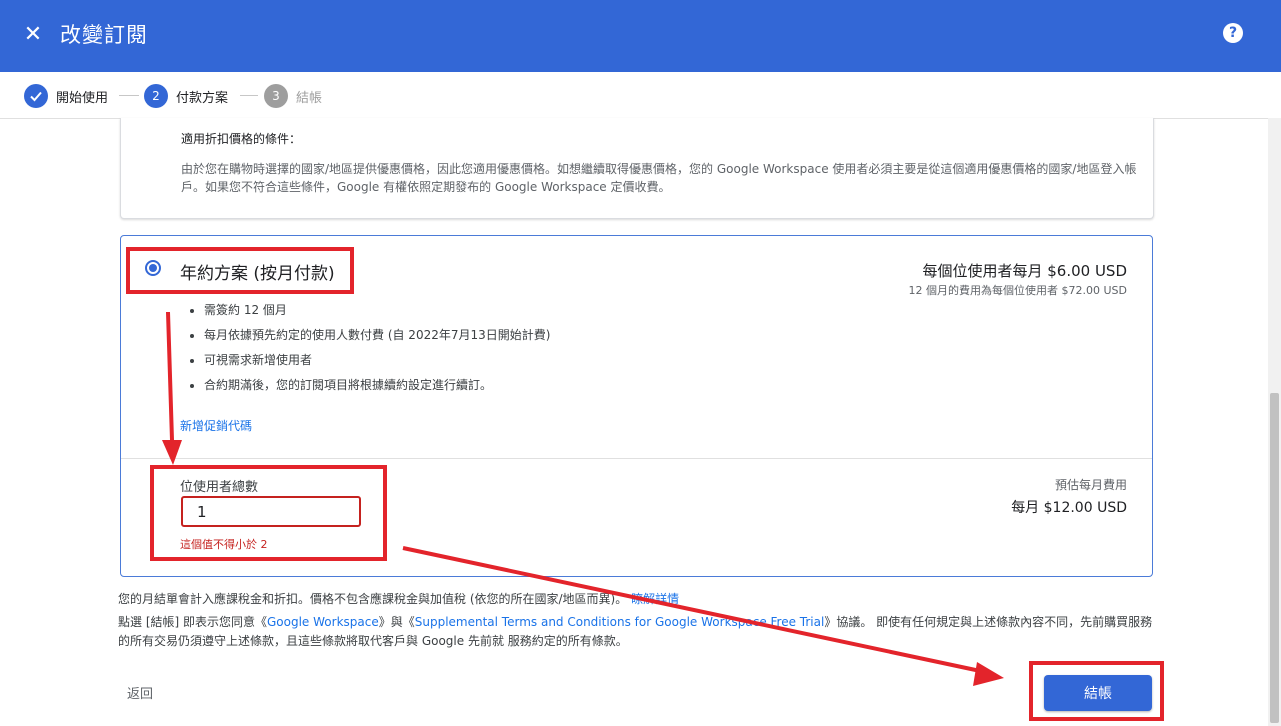 This screenshot has width=1281, height=726. Describe the element at coordinates (271, 511) in the screenshot. I see `seats-input` at that location.